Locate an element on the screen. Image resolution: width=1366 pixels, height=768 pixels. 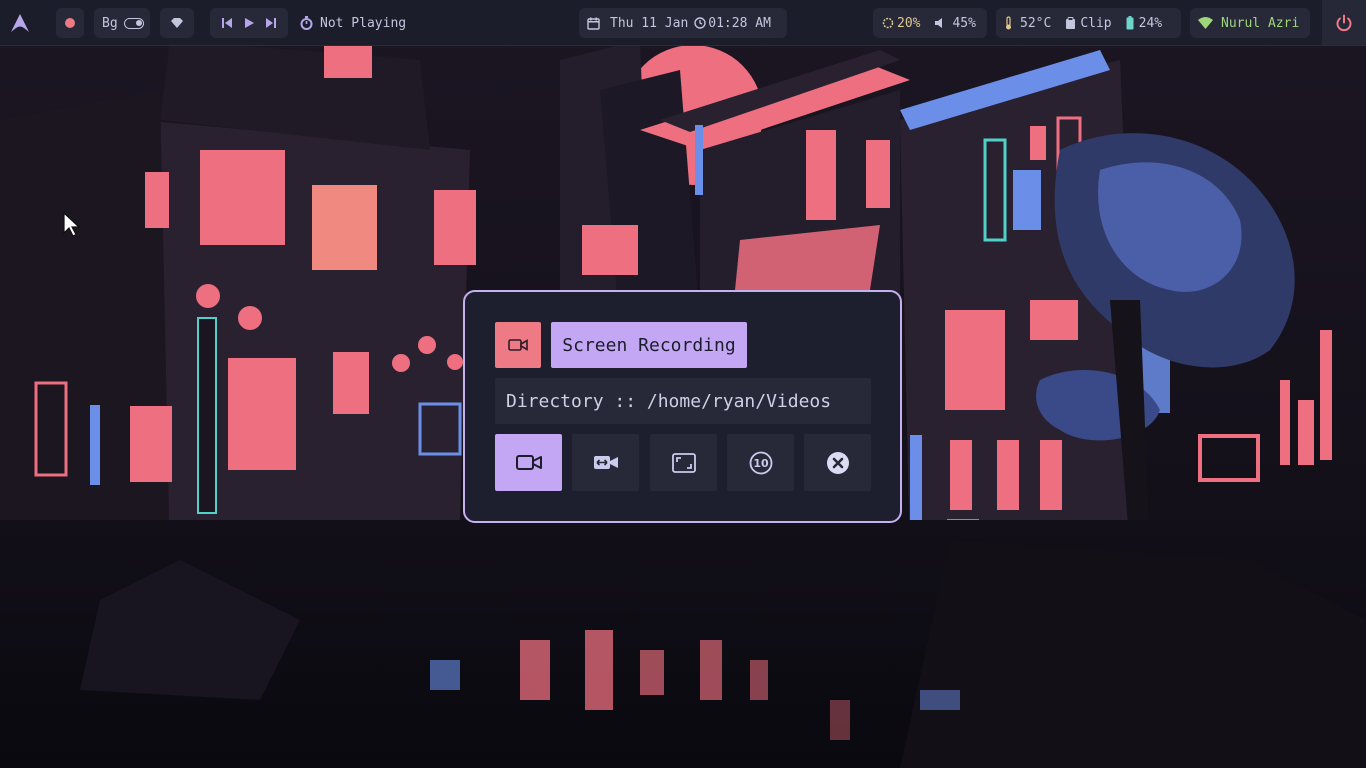
record-area-button is located at coordinates (605, 462).